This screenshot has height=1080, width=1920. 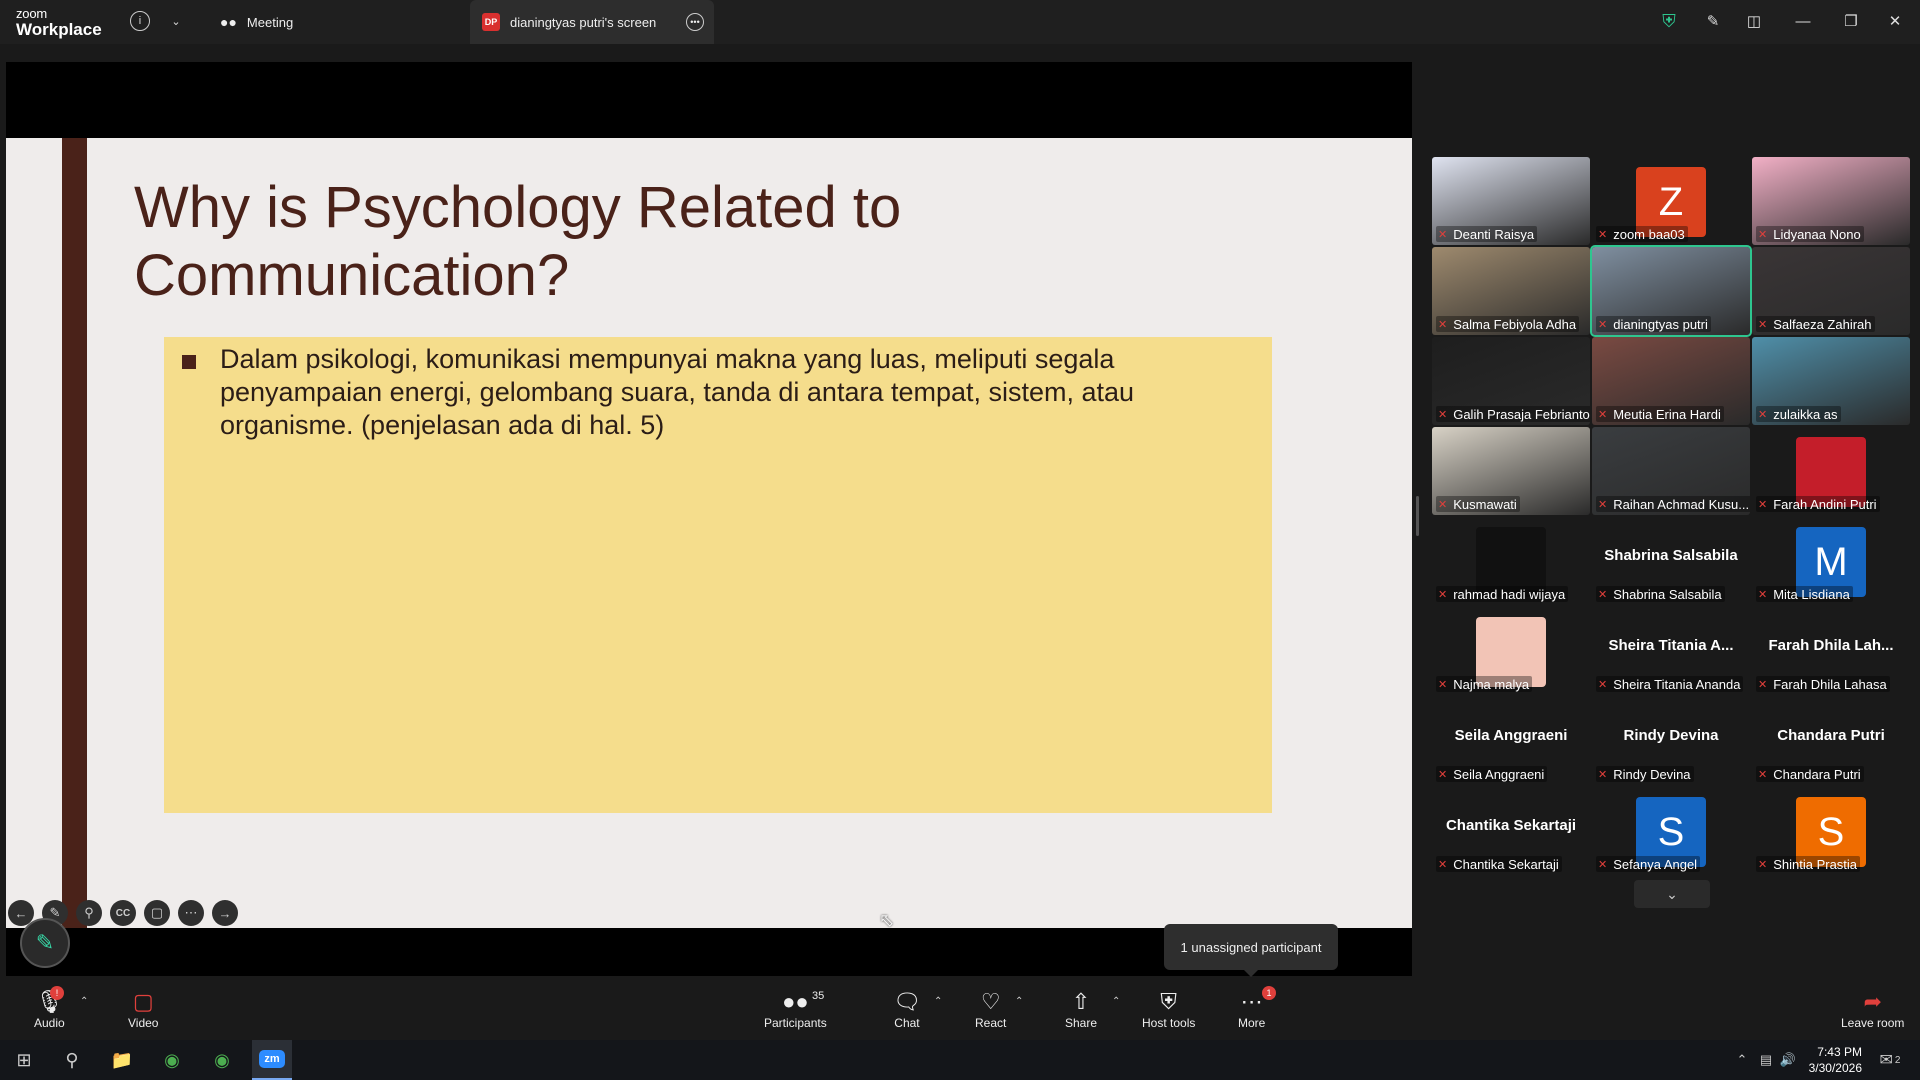 What do you see at coordinates (84, 1001) in the screenshot?
I see `audio-options-caret-icon: ⌃` at bounding box center [84, 1001].